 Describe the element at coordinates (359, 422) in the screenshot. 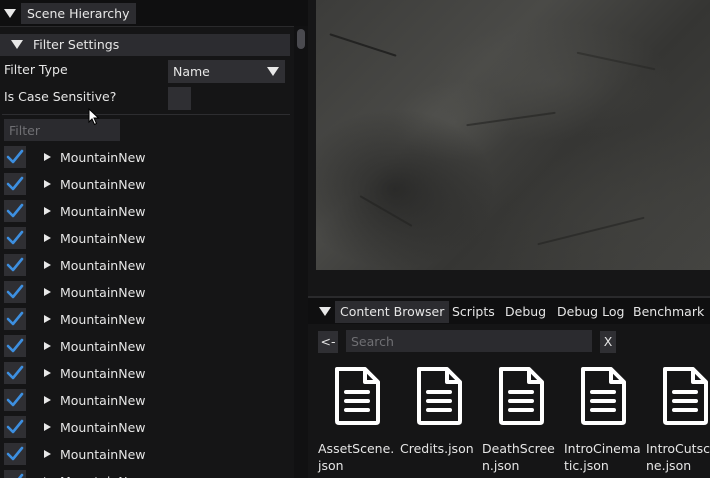

I see `file-item: AssetScene.json` at that location.